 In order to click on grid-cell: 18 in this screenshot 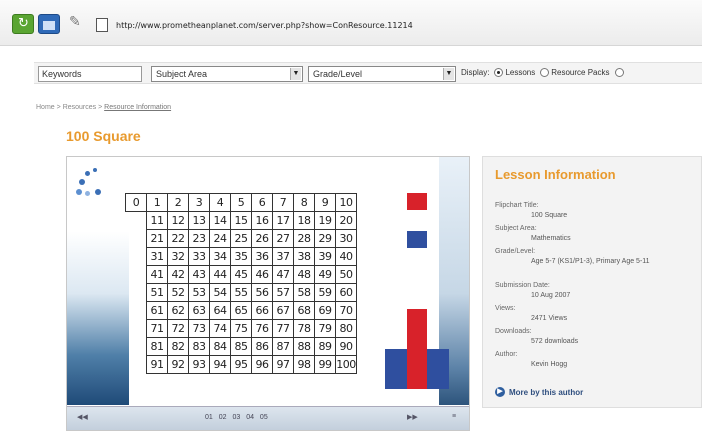, I will do `click(304, 220)`.